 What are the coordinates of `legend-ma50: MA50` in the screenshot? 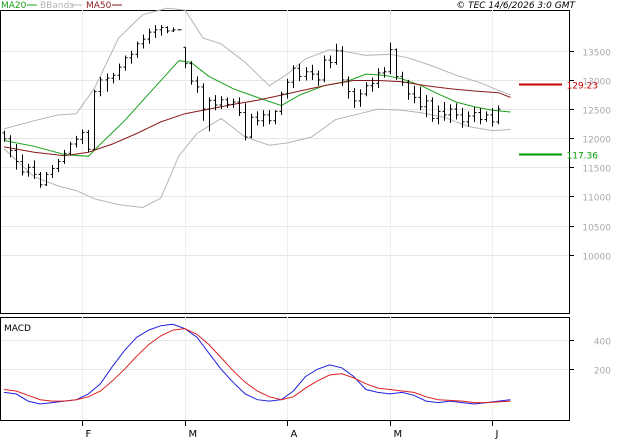 It's located at (99, 6).